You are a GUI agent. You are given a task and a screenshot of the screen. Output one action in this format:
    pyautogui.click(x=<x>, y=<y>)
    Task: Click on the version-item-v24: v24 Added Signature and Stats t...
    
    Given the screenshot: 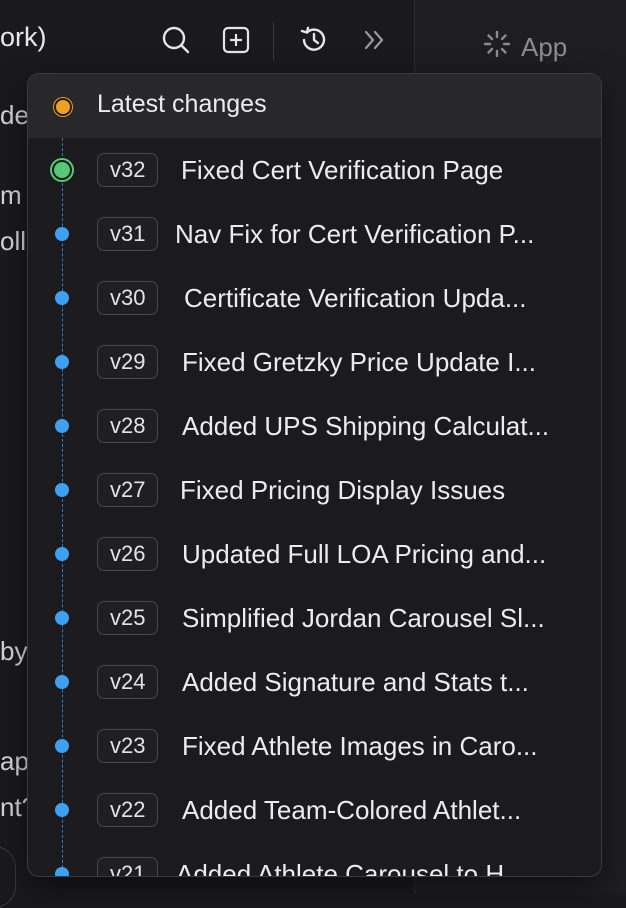 What is the action you would take?
    pyautogui.click(x=314, y=682)
    